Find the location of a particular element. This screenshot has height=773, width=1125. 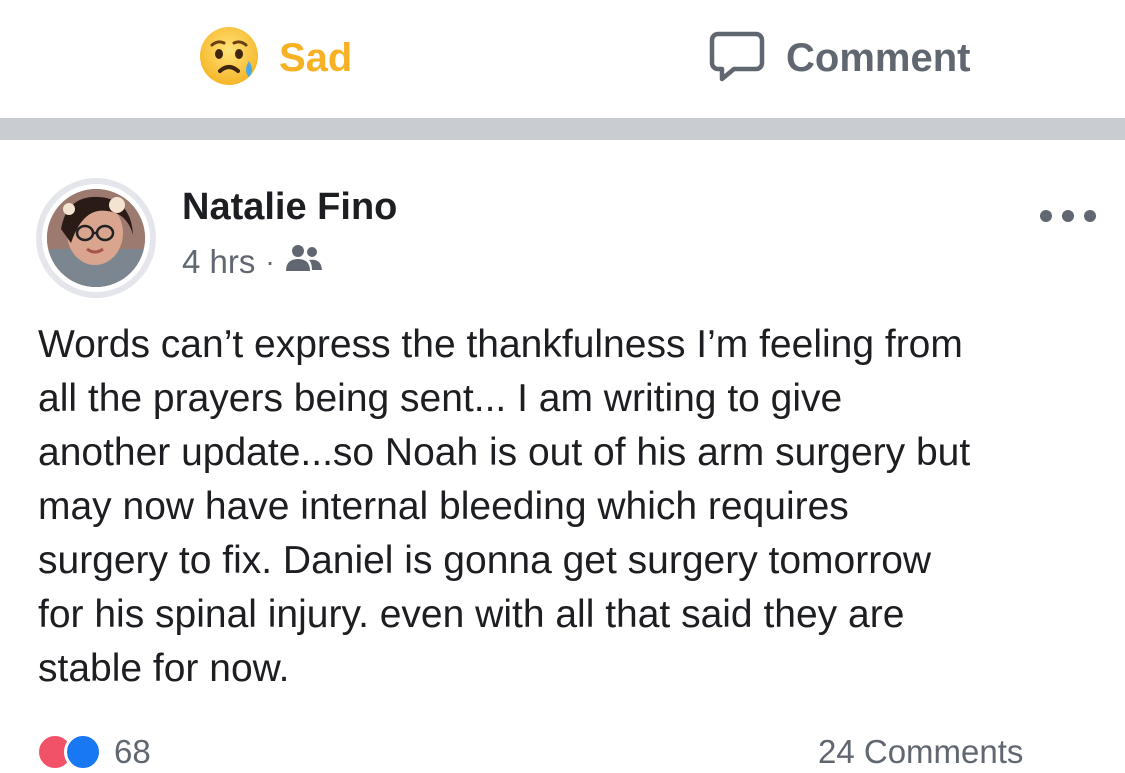

more-options-button is located at coordinates (1068, 216).